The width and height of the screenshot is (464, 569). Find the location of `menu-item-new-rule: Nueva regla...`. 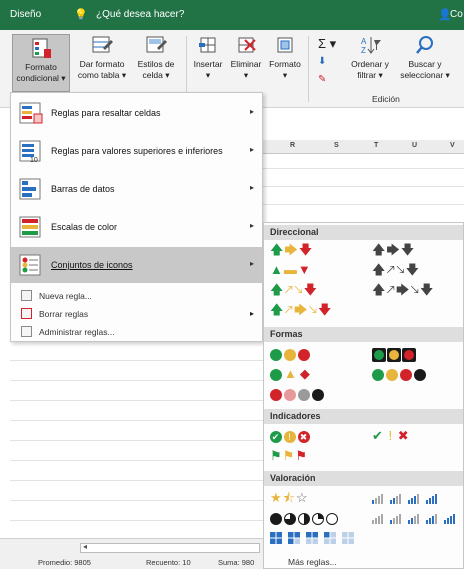

menu-item-new-rule: Nueva regla... is located at coordinates (136, 296).